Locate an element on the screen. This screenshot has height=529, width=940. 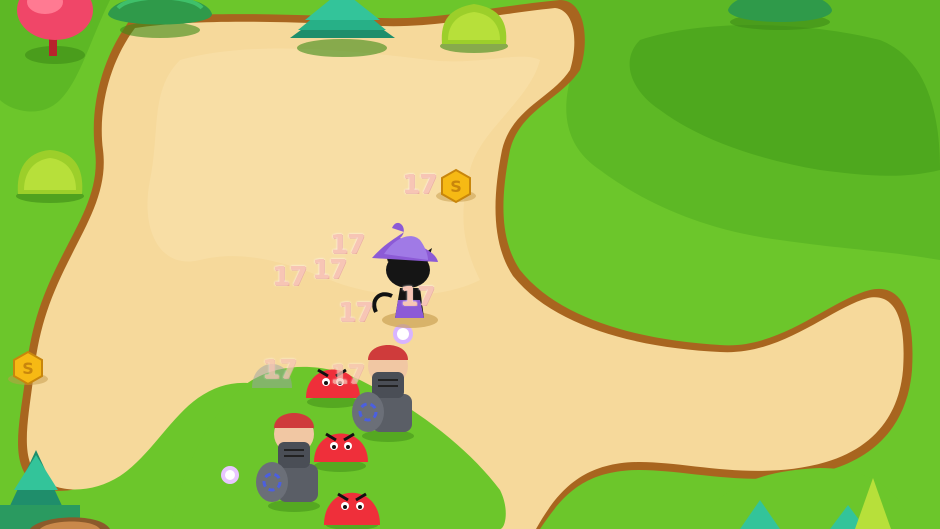
green-bush-topright is located at coordinates (780, 15).